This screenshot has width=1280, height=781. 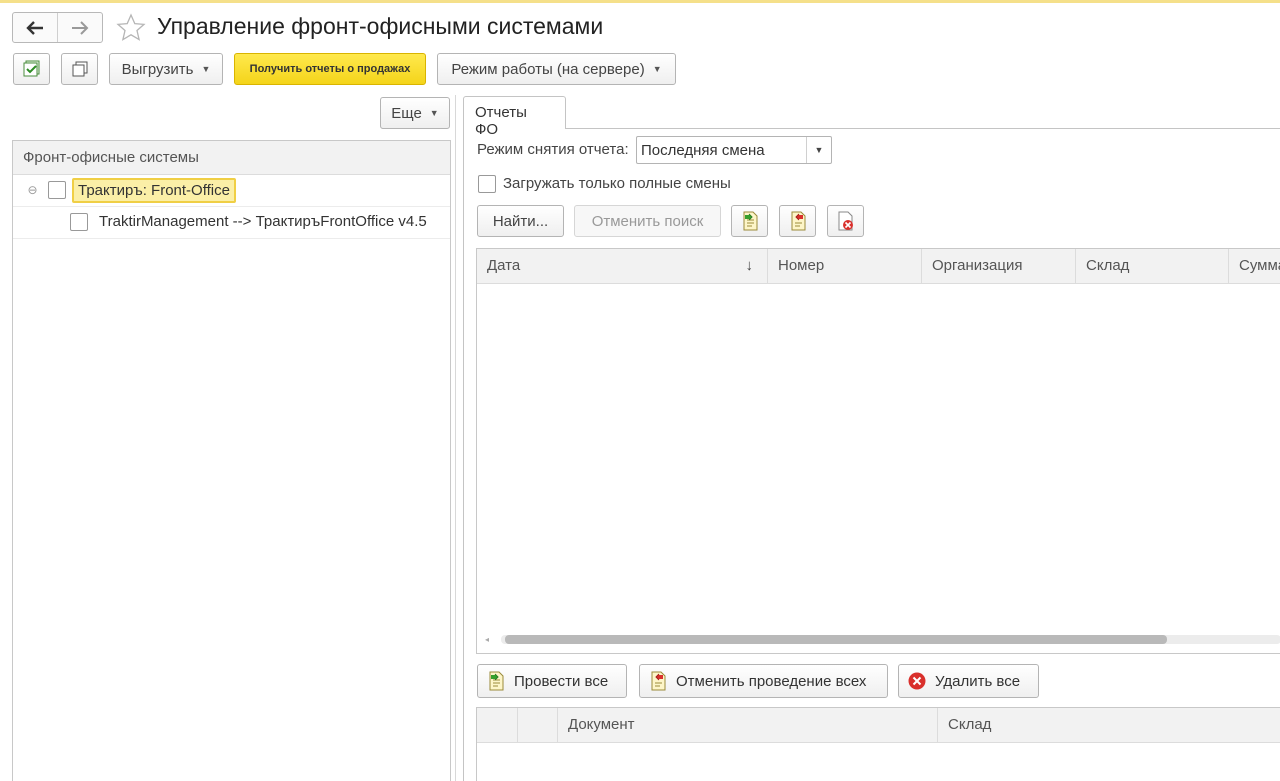 I want to click on forward-button, so click(x=79, y=27).